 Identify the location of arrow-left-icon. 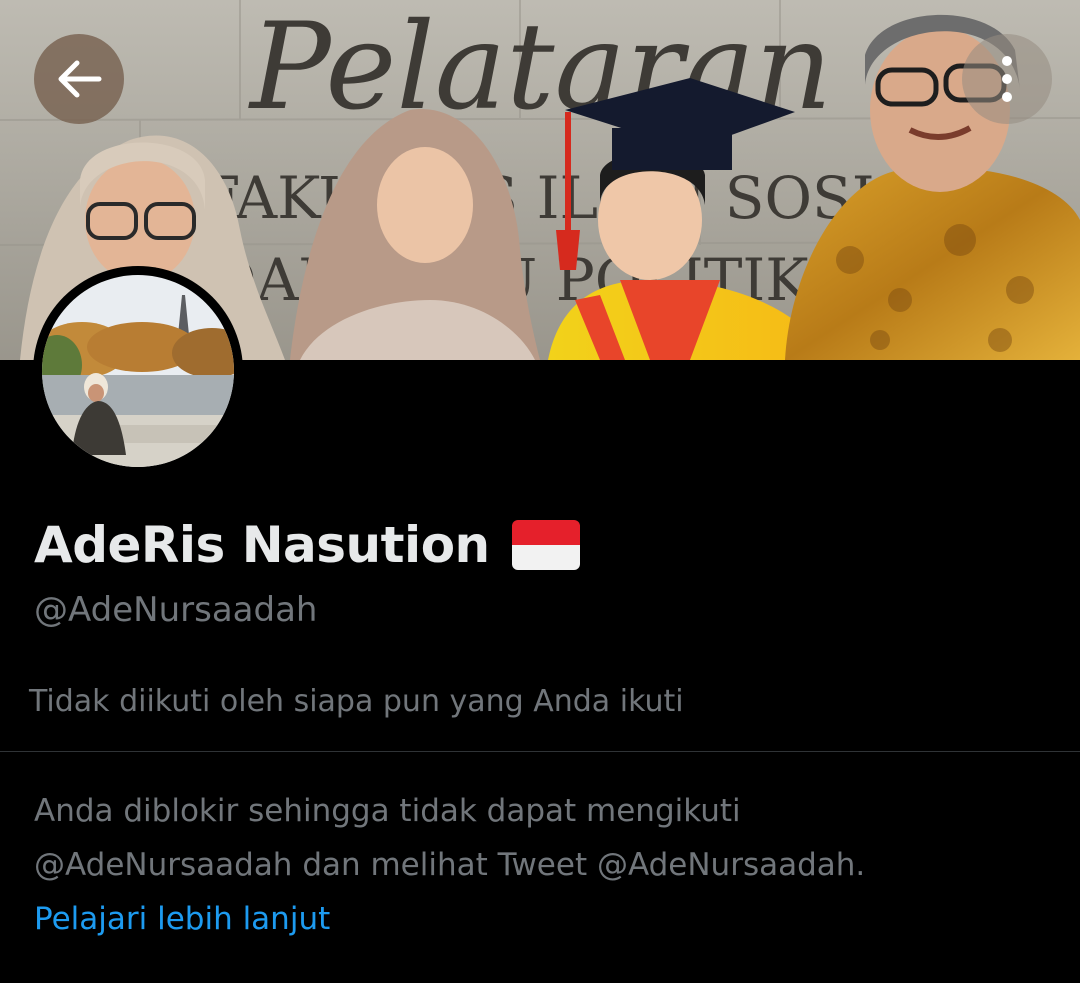
(80, 79).